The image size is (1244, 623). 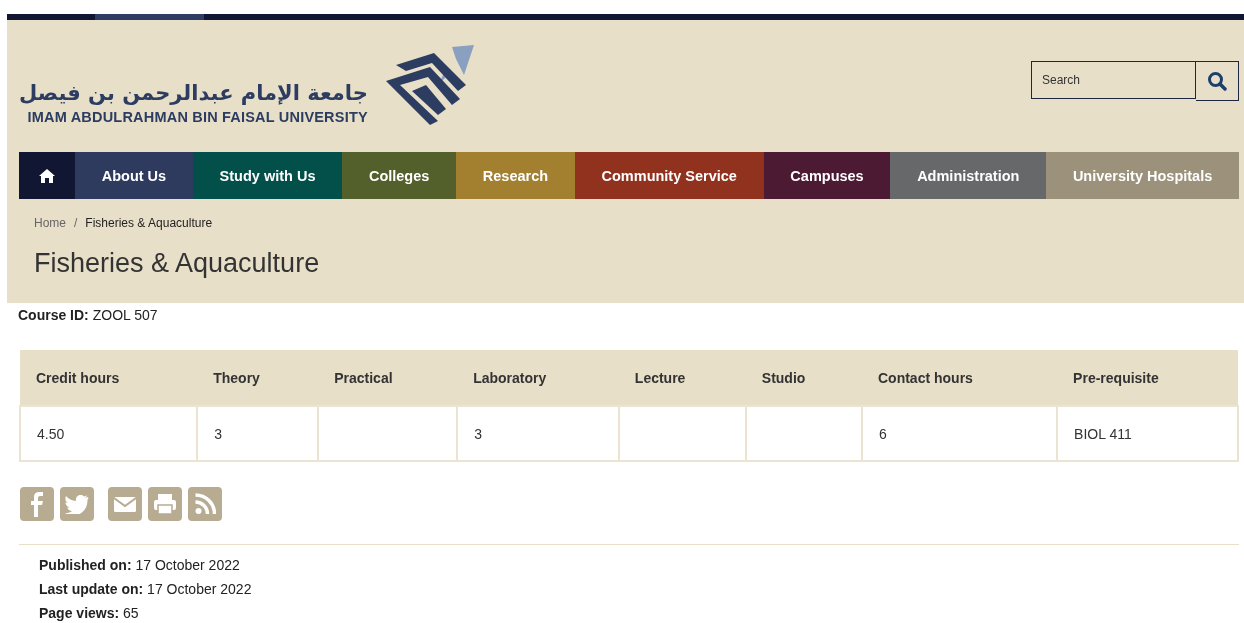 What do you see at coordinates (388, 378) in the screenshot?
I see `column-header: Practical` at bounding box center [388, 378].